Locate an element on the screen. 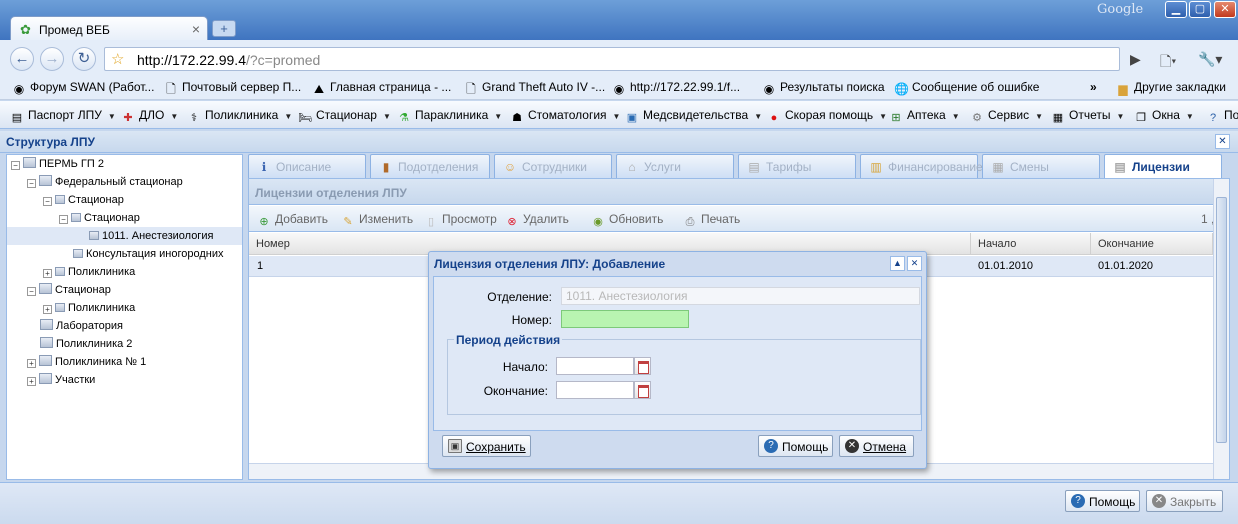  delete-button: ⊗ Удалить is located at coordinates (536, 220).